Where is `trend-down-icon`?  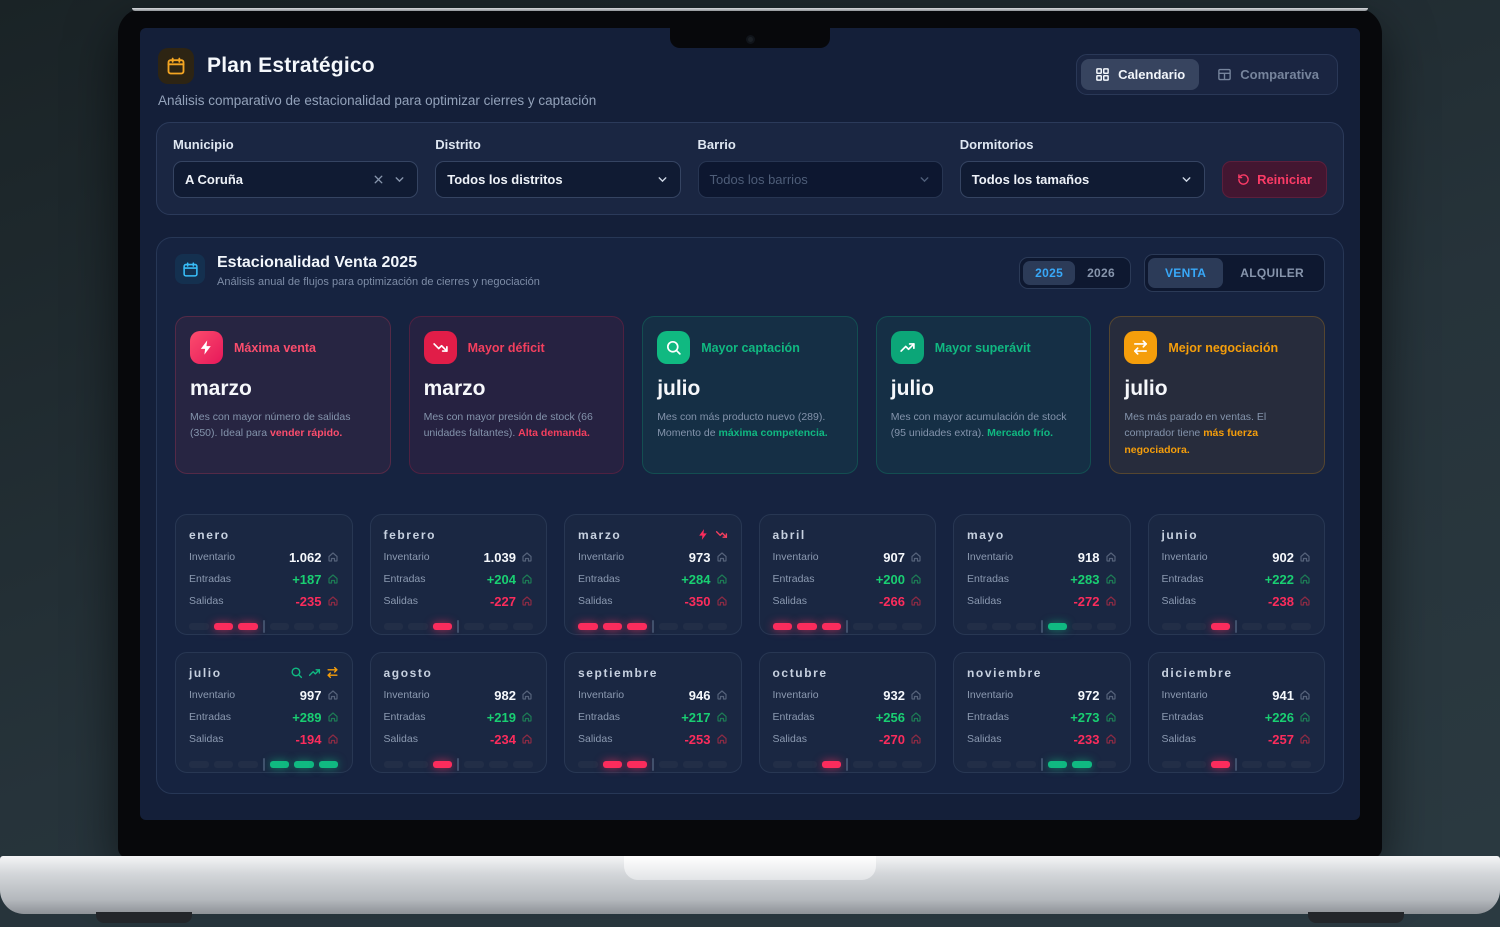
trend-down-icon is located at coordinates (440, 347).